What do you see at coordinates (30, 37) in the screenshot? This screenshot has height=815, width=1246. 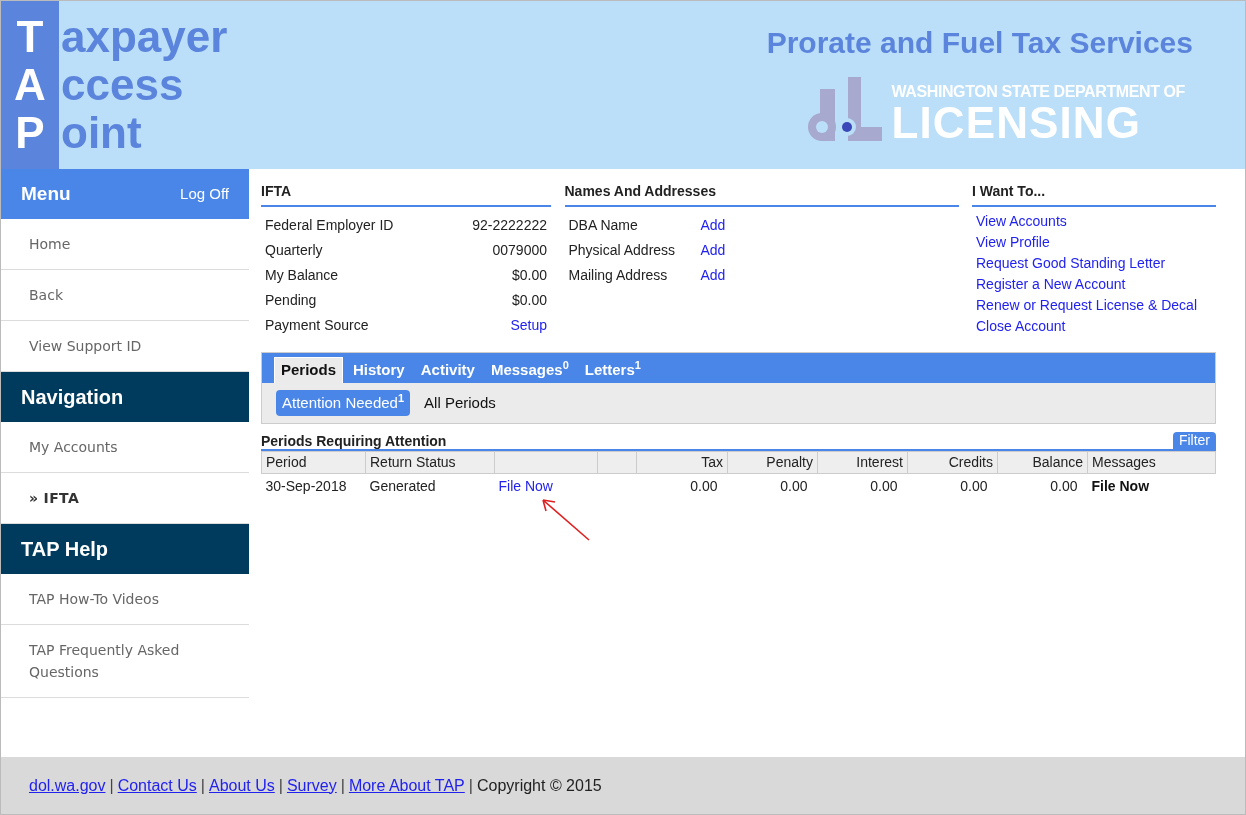 I see `logo-initial: T` at bounding box center [30, 37].